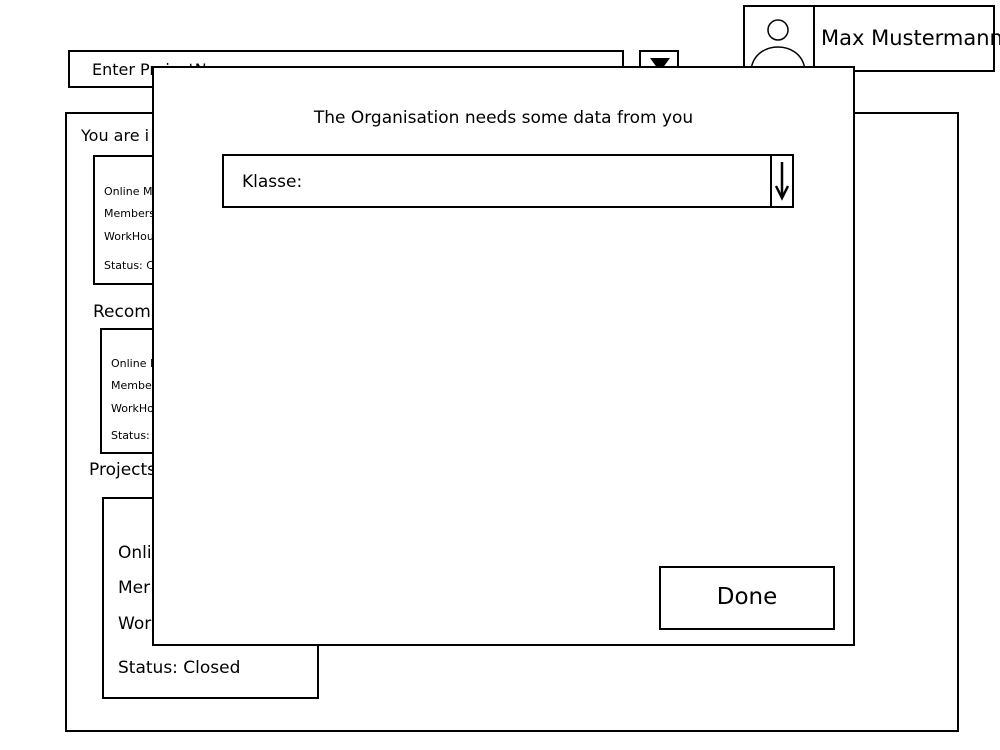  Describe the element at coordinates (129, 236) in the screenshot. I see `project-workhours-line: WorkHou` at that location.